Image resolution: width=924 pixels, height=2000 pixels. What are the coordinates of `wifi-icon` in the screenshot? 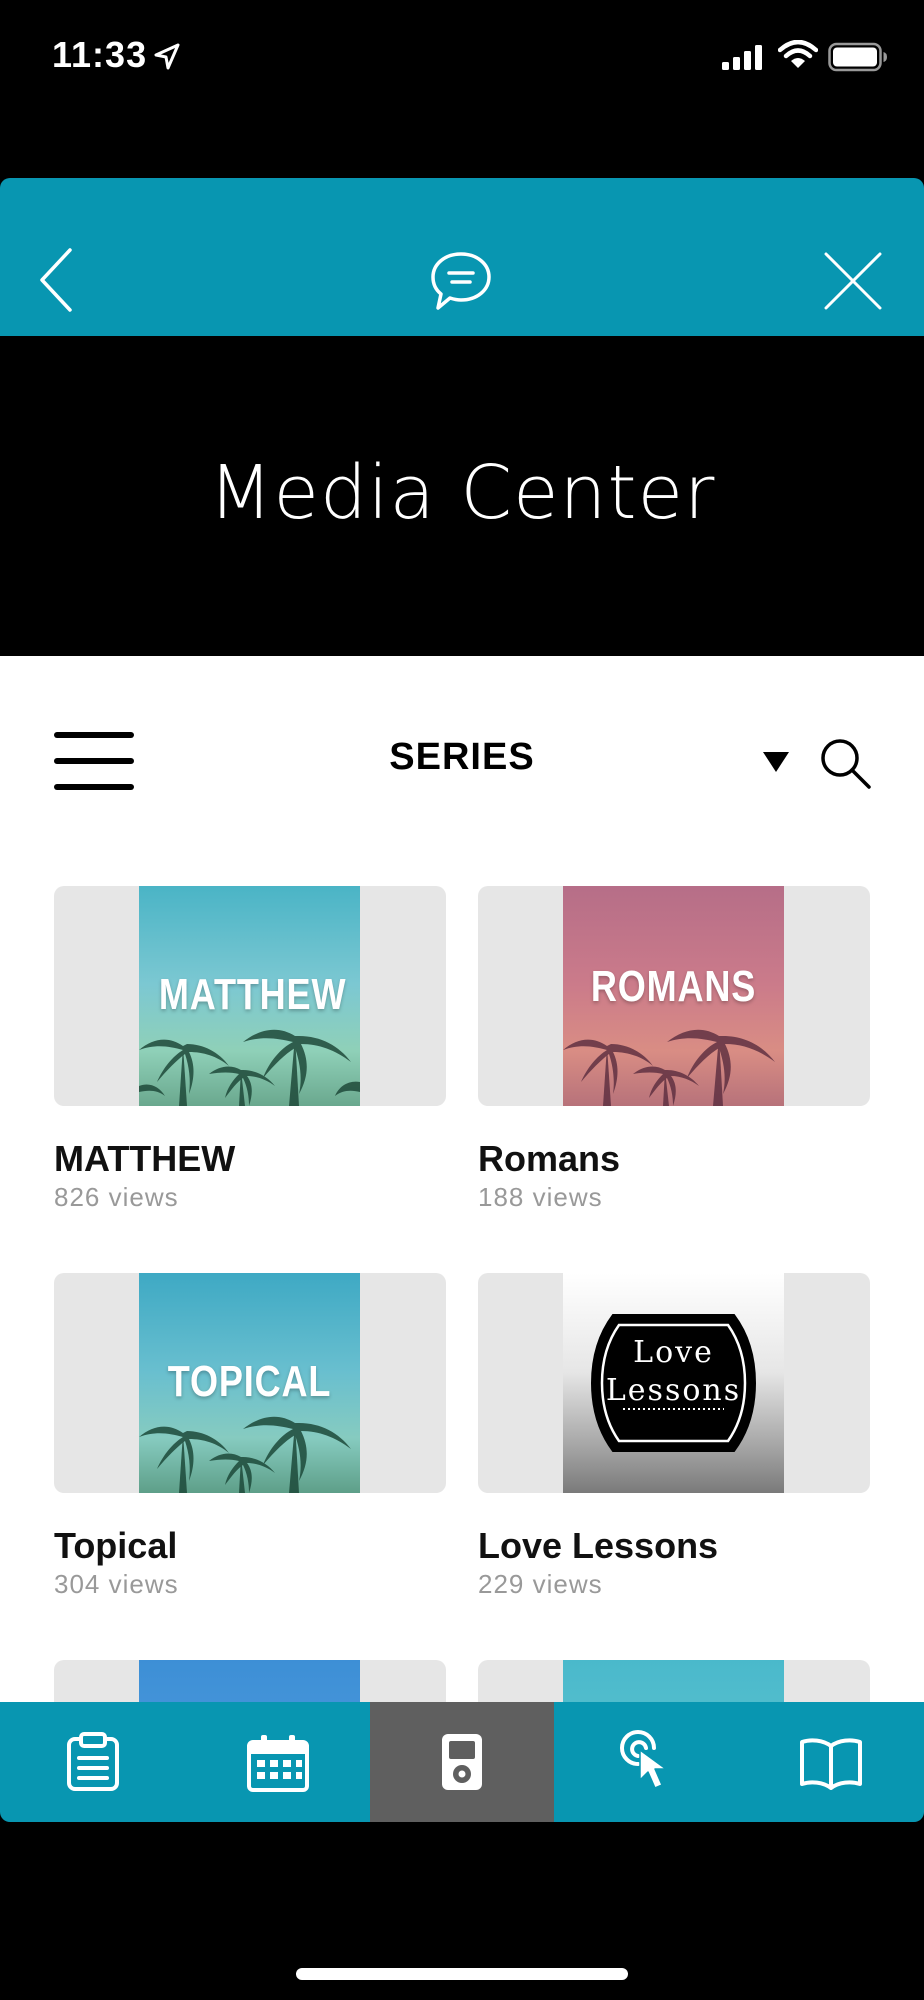 It's located at (798, 54).